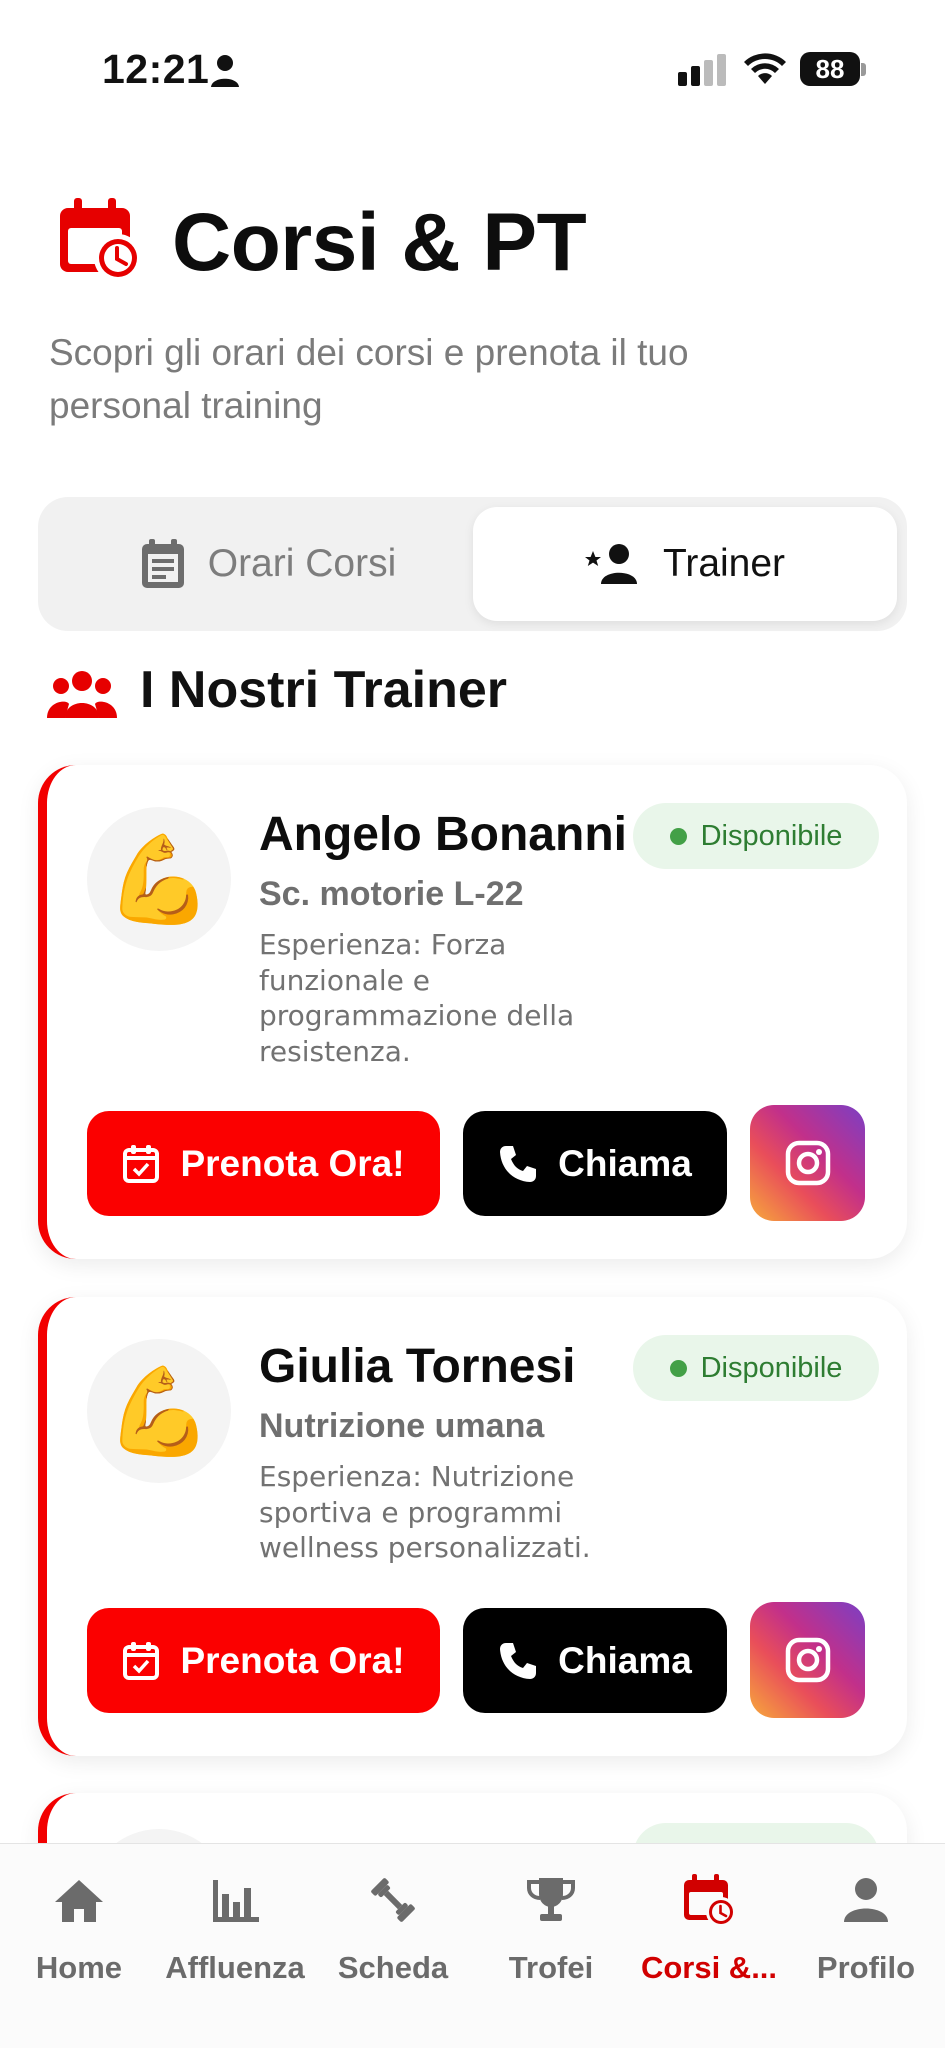 This screenshot has width=945, height=2048. I want to click on battery-level: 88, so click(830, 69).